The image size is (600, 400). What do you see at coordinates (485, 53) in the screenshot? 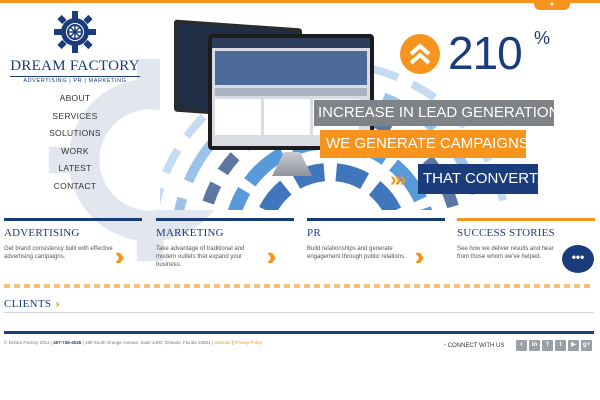
I see `stat-value: 210` at bounding box center [485, 53].